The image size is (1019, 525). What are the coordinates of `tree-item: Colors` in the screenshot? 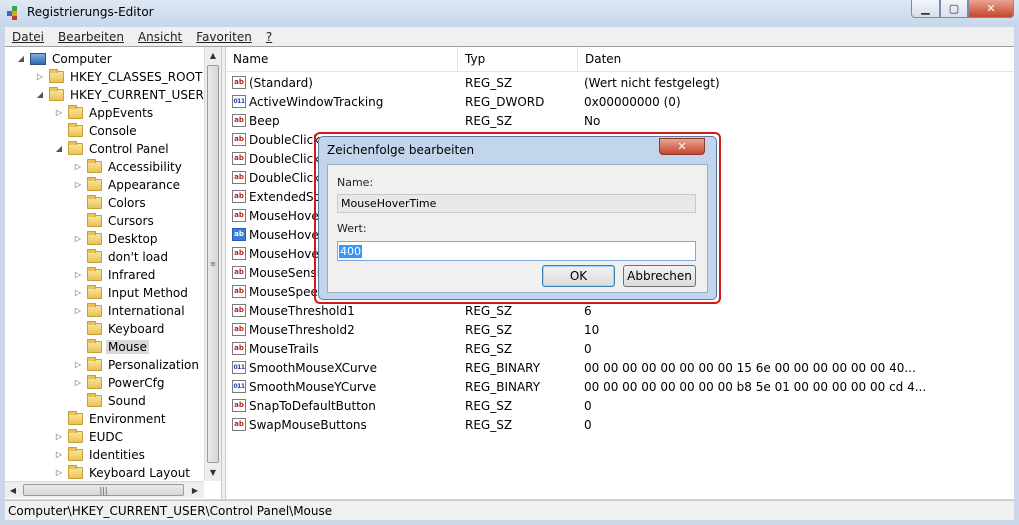 It's located at (111, 203).